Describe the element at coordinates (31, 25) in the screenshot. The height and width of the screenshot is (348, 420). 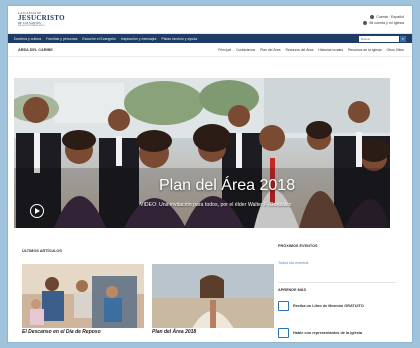
I see `logo-line-4: DE LOS ÚLTIMOS DÍAS` at that location.